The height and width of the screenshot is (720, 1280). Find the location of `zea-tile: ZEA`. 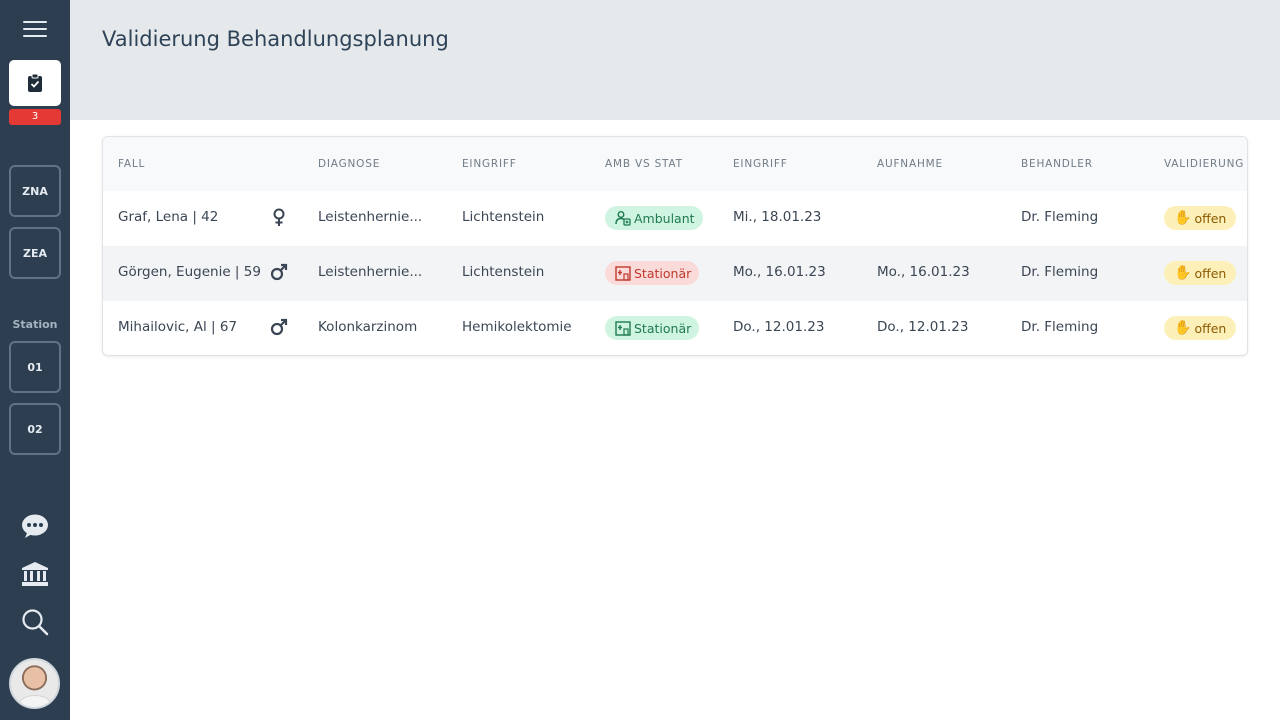

zea-tile: ZEA is located at coordinates (35, 253).